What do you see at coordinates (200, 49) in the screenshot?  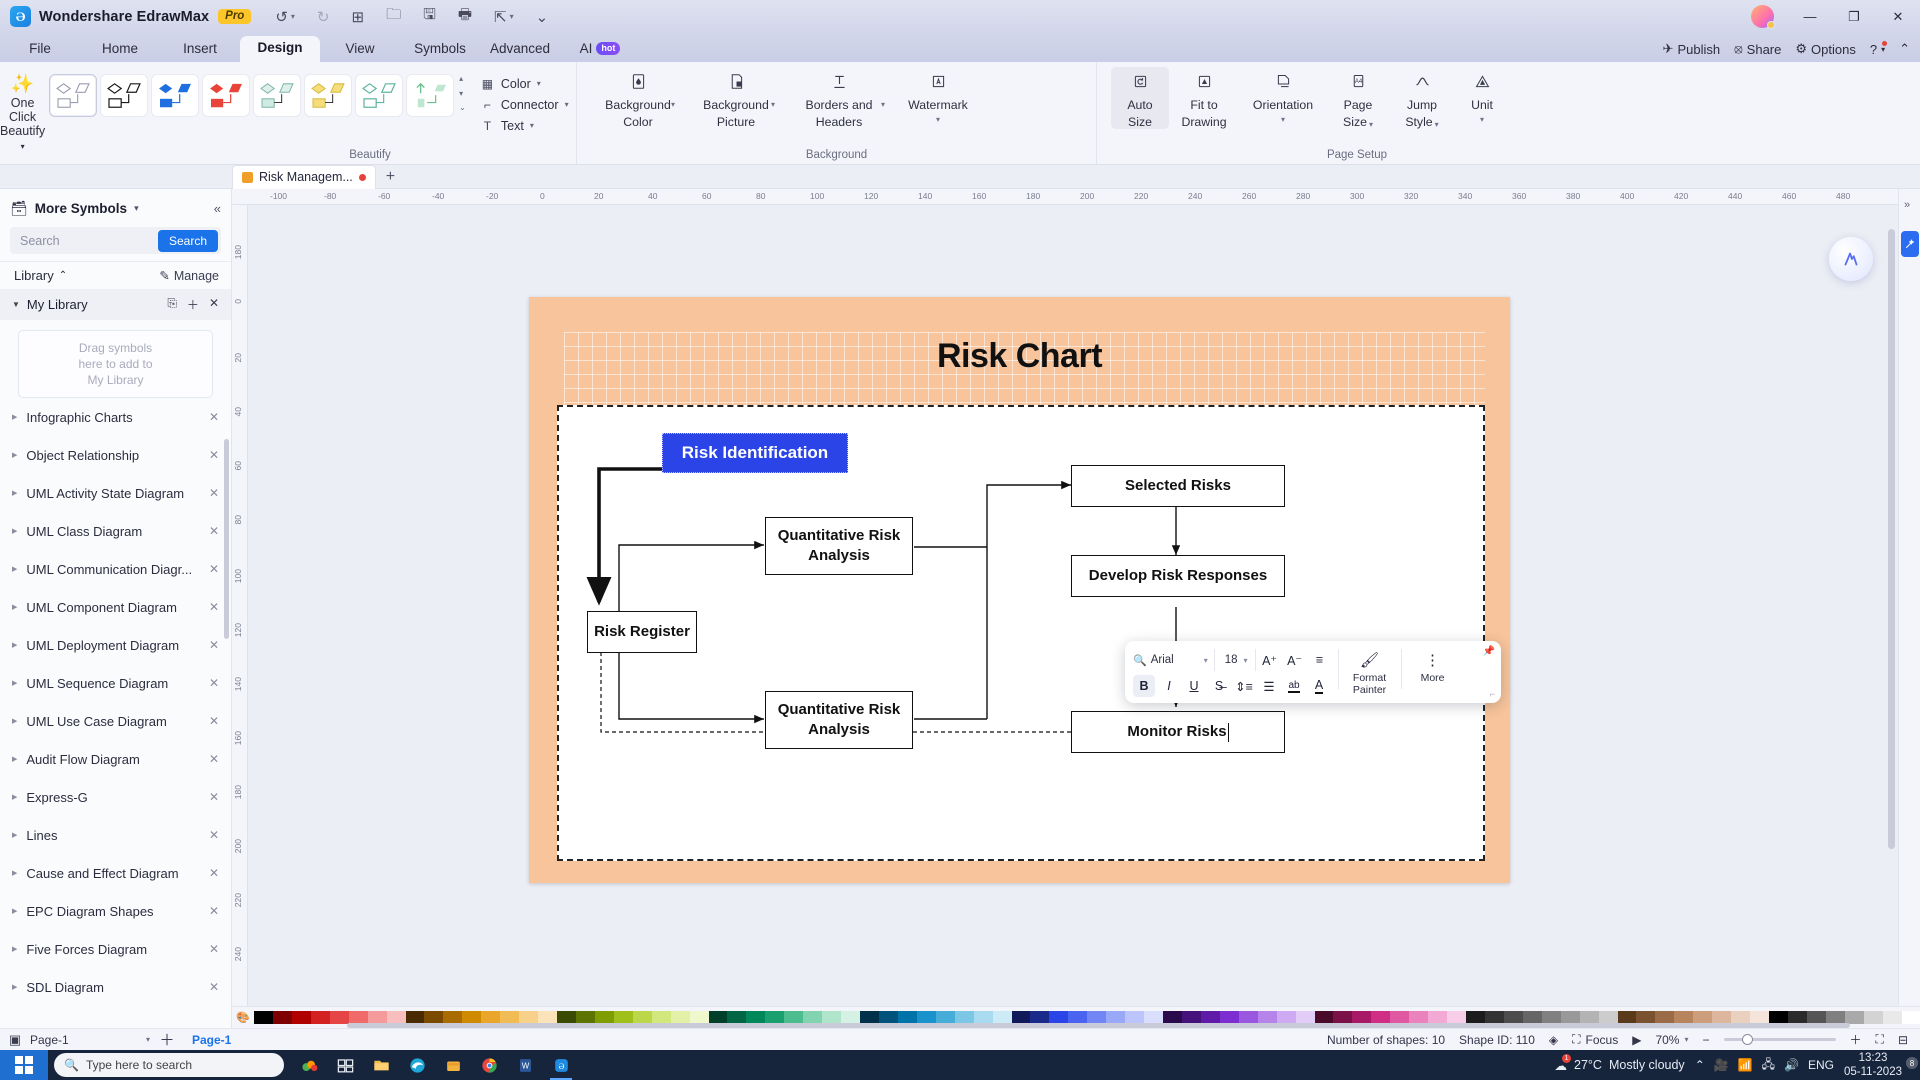 I see `menu-insert: Insert` at bounding box center [200, 49].